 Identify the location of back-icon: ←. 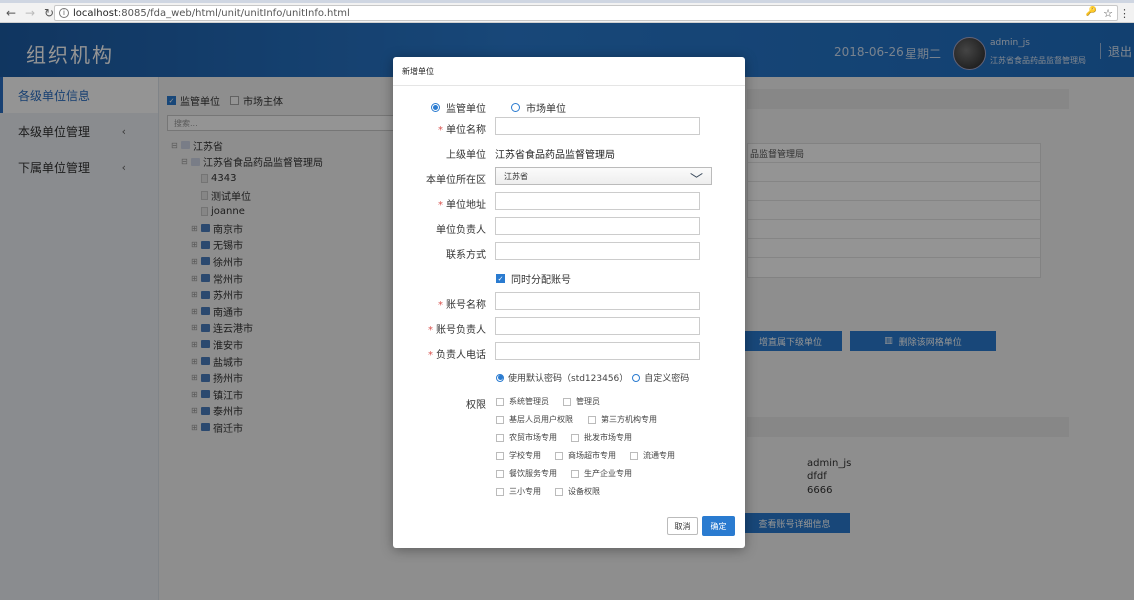
(11, 13).